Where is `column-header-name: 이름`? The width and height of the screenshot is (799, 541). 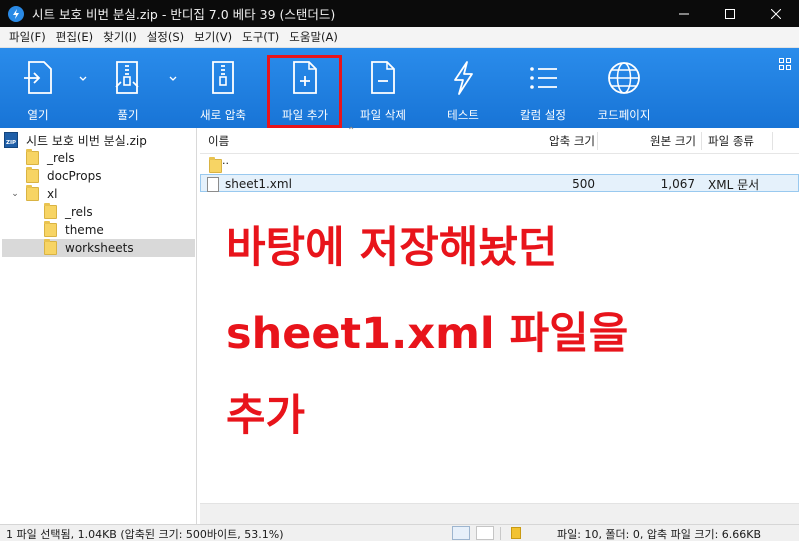
column-header-name: 이름 is located at coordinates (218, 141).